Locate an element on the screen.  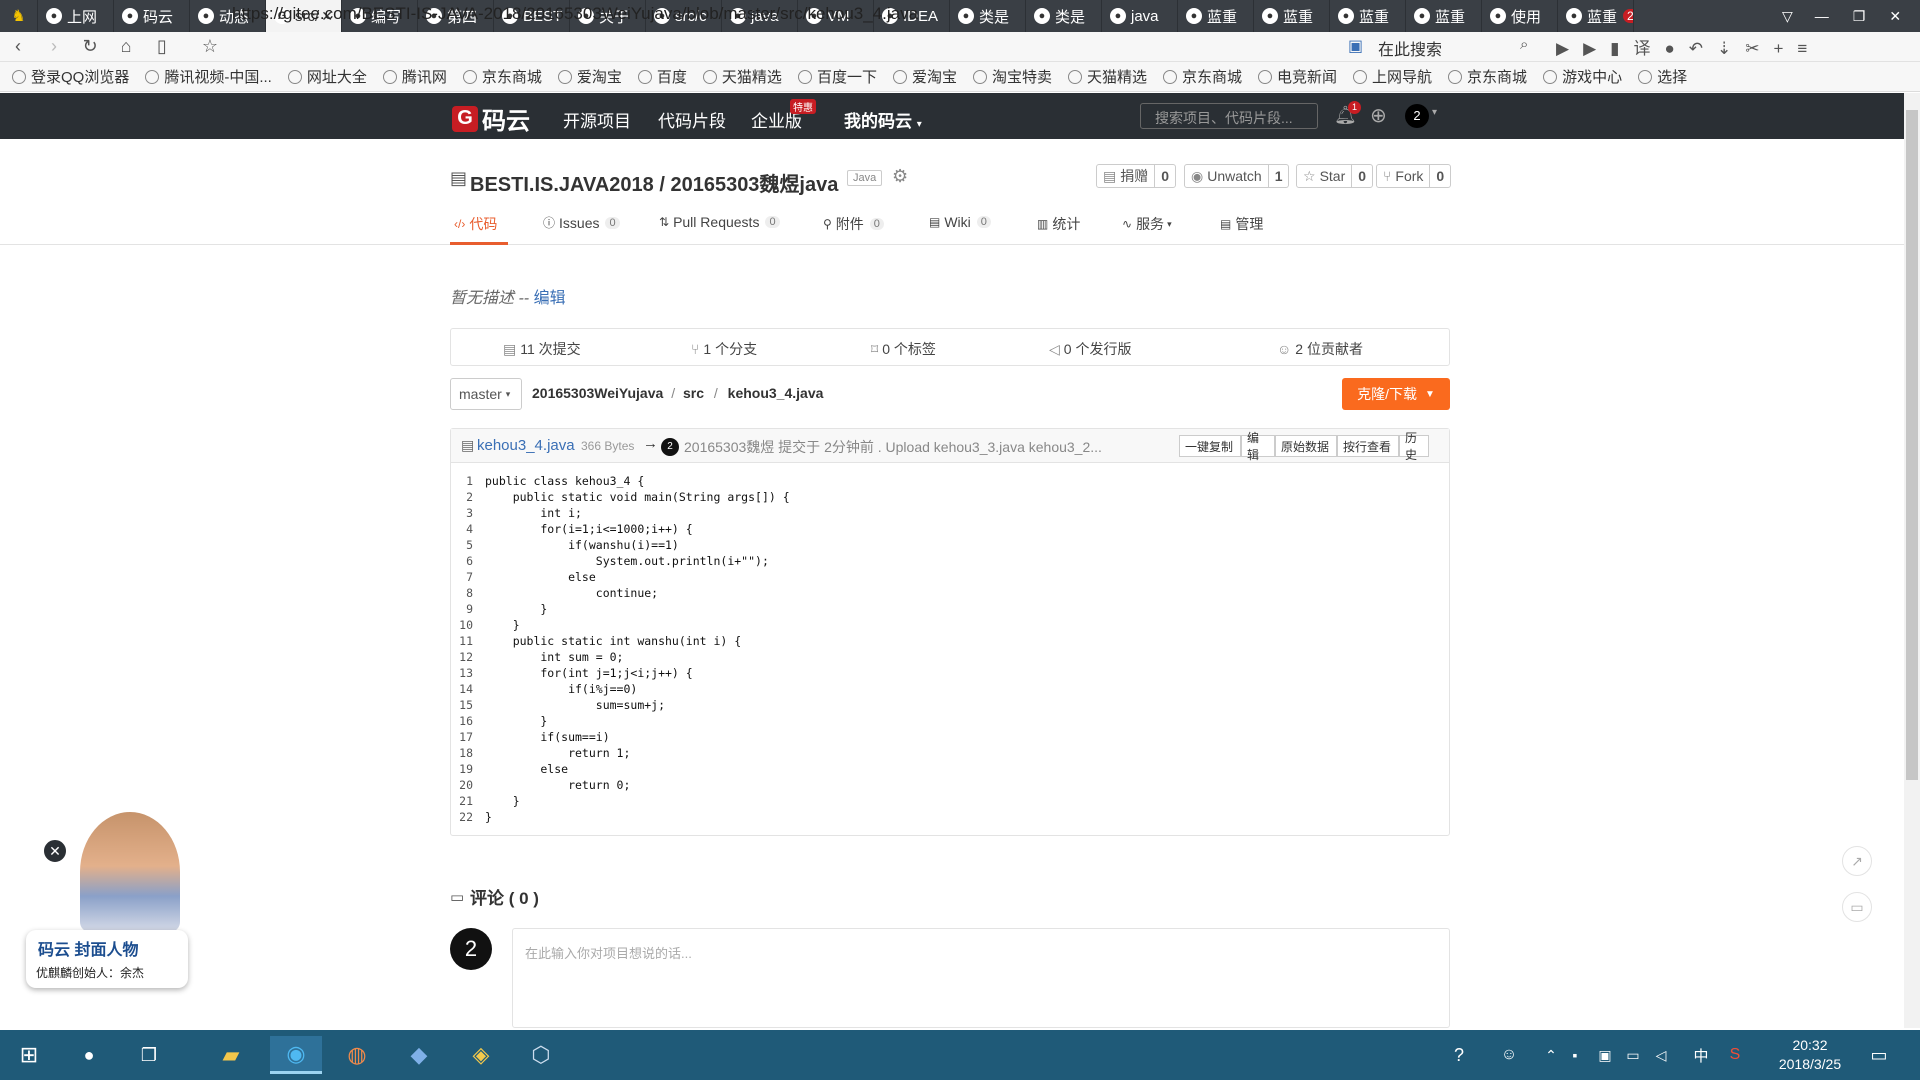
ime-indicator: 中 is located at coordinates (1701, 1055).